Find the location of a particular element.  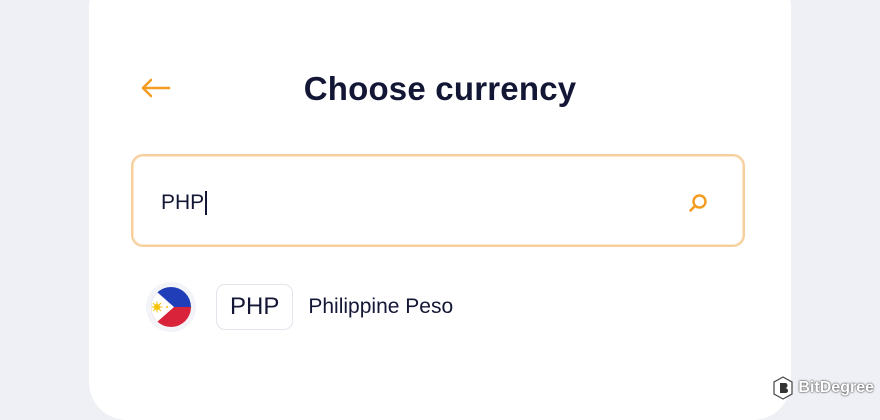

bitdegree-watermark: BitDegree is located at coordinates (823, 388).